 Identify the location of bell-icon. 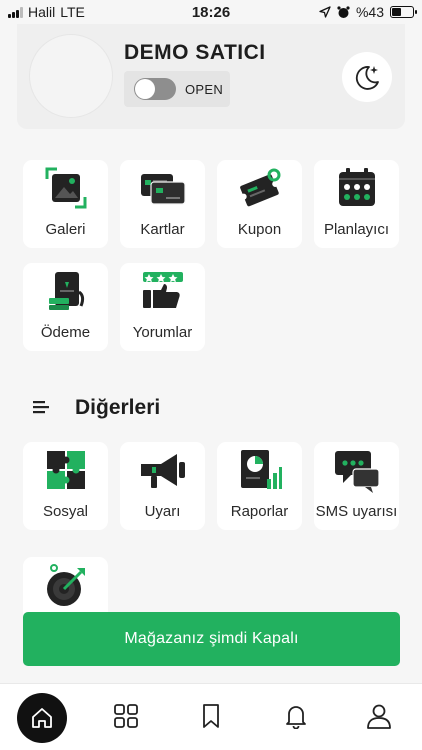
(296, 717).